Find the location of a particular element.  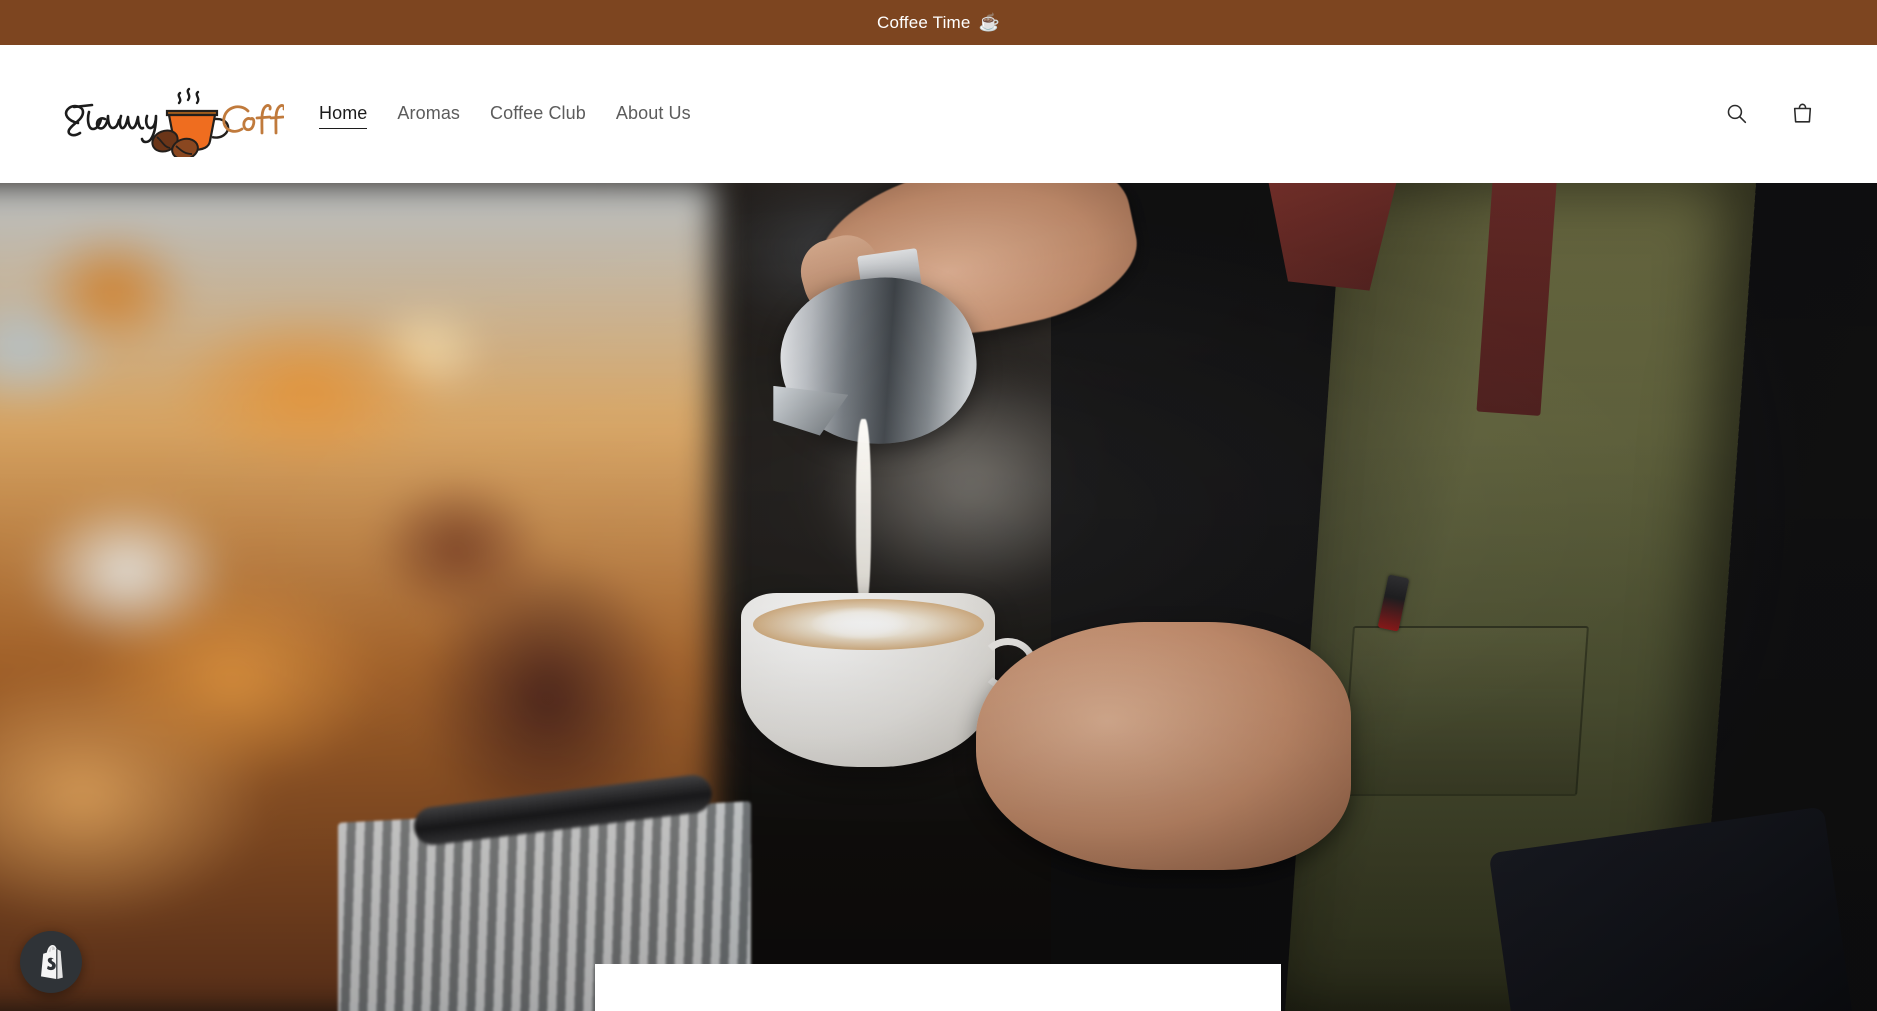

cart-icon is located at coordinates (1802, 113).